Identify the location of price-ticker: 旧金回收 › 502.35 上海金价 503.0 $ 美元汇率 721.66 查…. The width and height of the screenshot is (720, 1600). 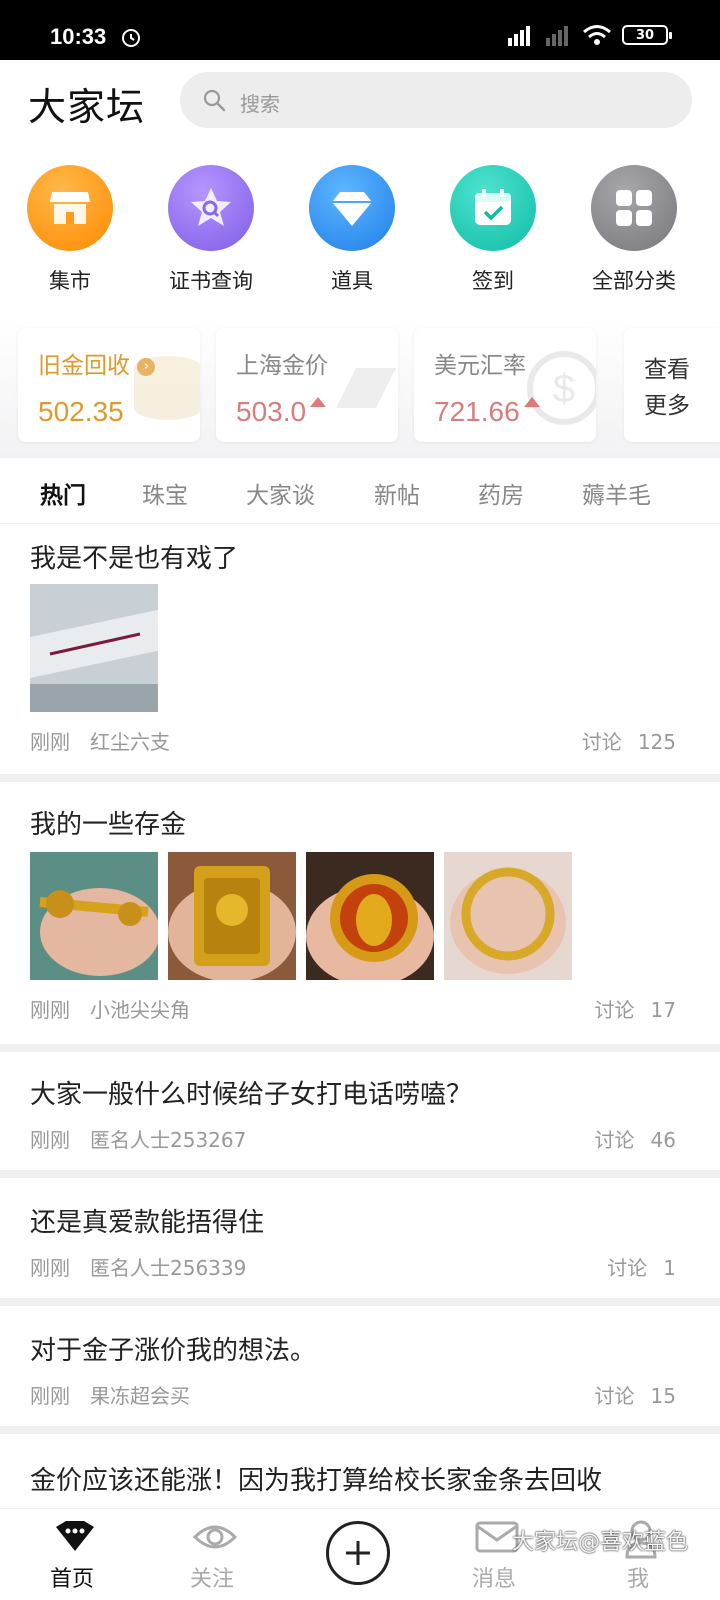
(360, 388).